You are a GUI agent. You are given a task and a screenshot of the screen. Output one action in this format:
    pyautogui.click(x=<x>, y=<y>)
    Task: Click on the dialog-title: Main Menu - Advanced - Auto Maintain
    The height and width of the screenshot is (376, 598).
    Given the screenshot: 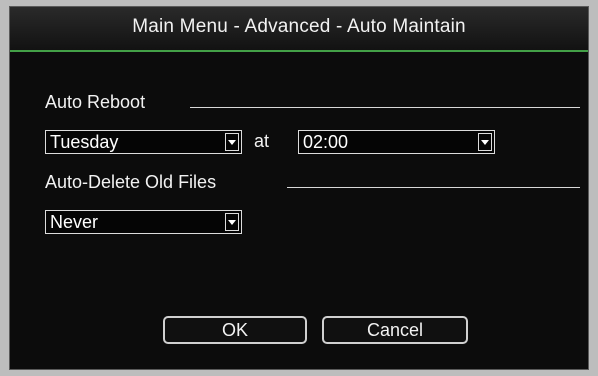 What is the action you would take?
    pyautogui.click(x=299, y=26)
    